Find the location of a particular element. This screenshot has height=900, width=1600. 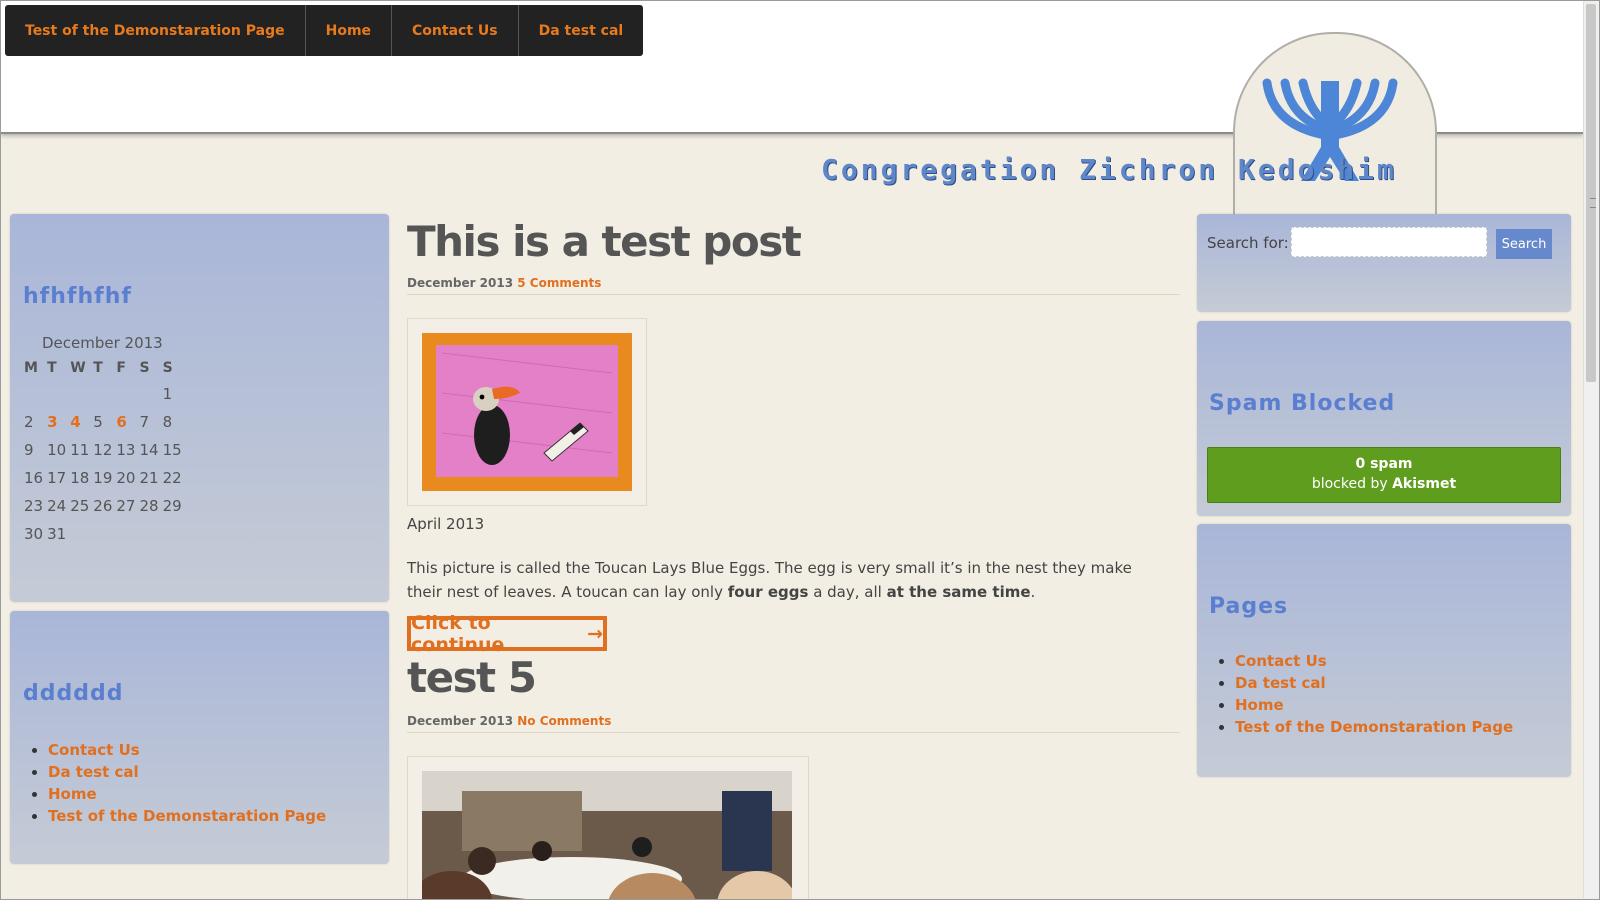

post-title: This is a test post is located at coordinates (604, 241).